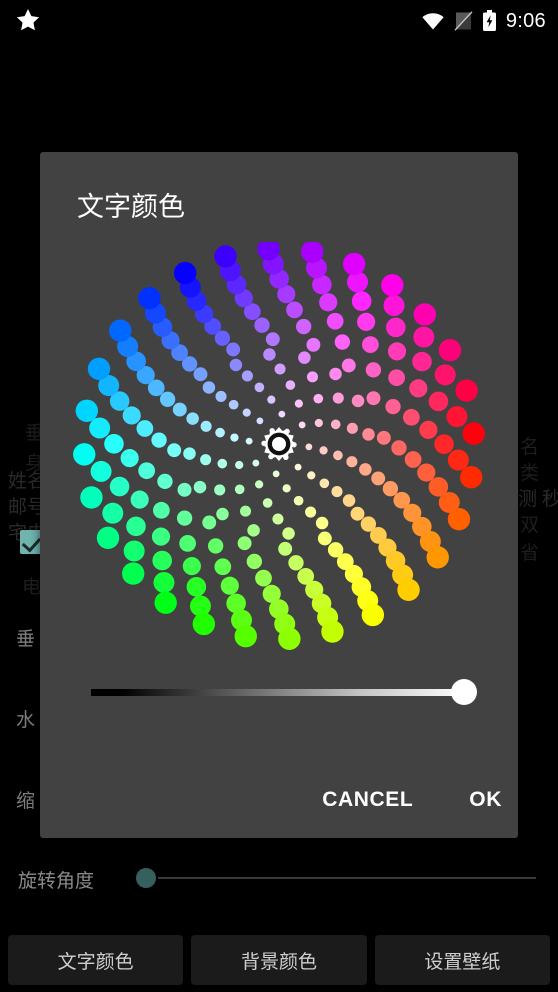 The height and width of the screenshot is (992, 558). What do you see at coordinates (347, 878) in the screenshot?
I see `rotation-angle-track` at bounding box center [347, 878].